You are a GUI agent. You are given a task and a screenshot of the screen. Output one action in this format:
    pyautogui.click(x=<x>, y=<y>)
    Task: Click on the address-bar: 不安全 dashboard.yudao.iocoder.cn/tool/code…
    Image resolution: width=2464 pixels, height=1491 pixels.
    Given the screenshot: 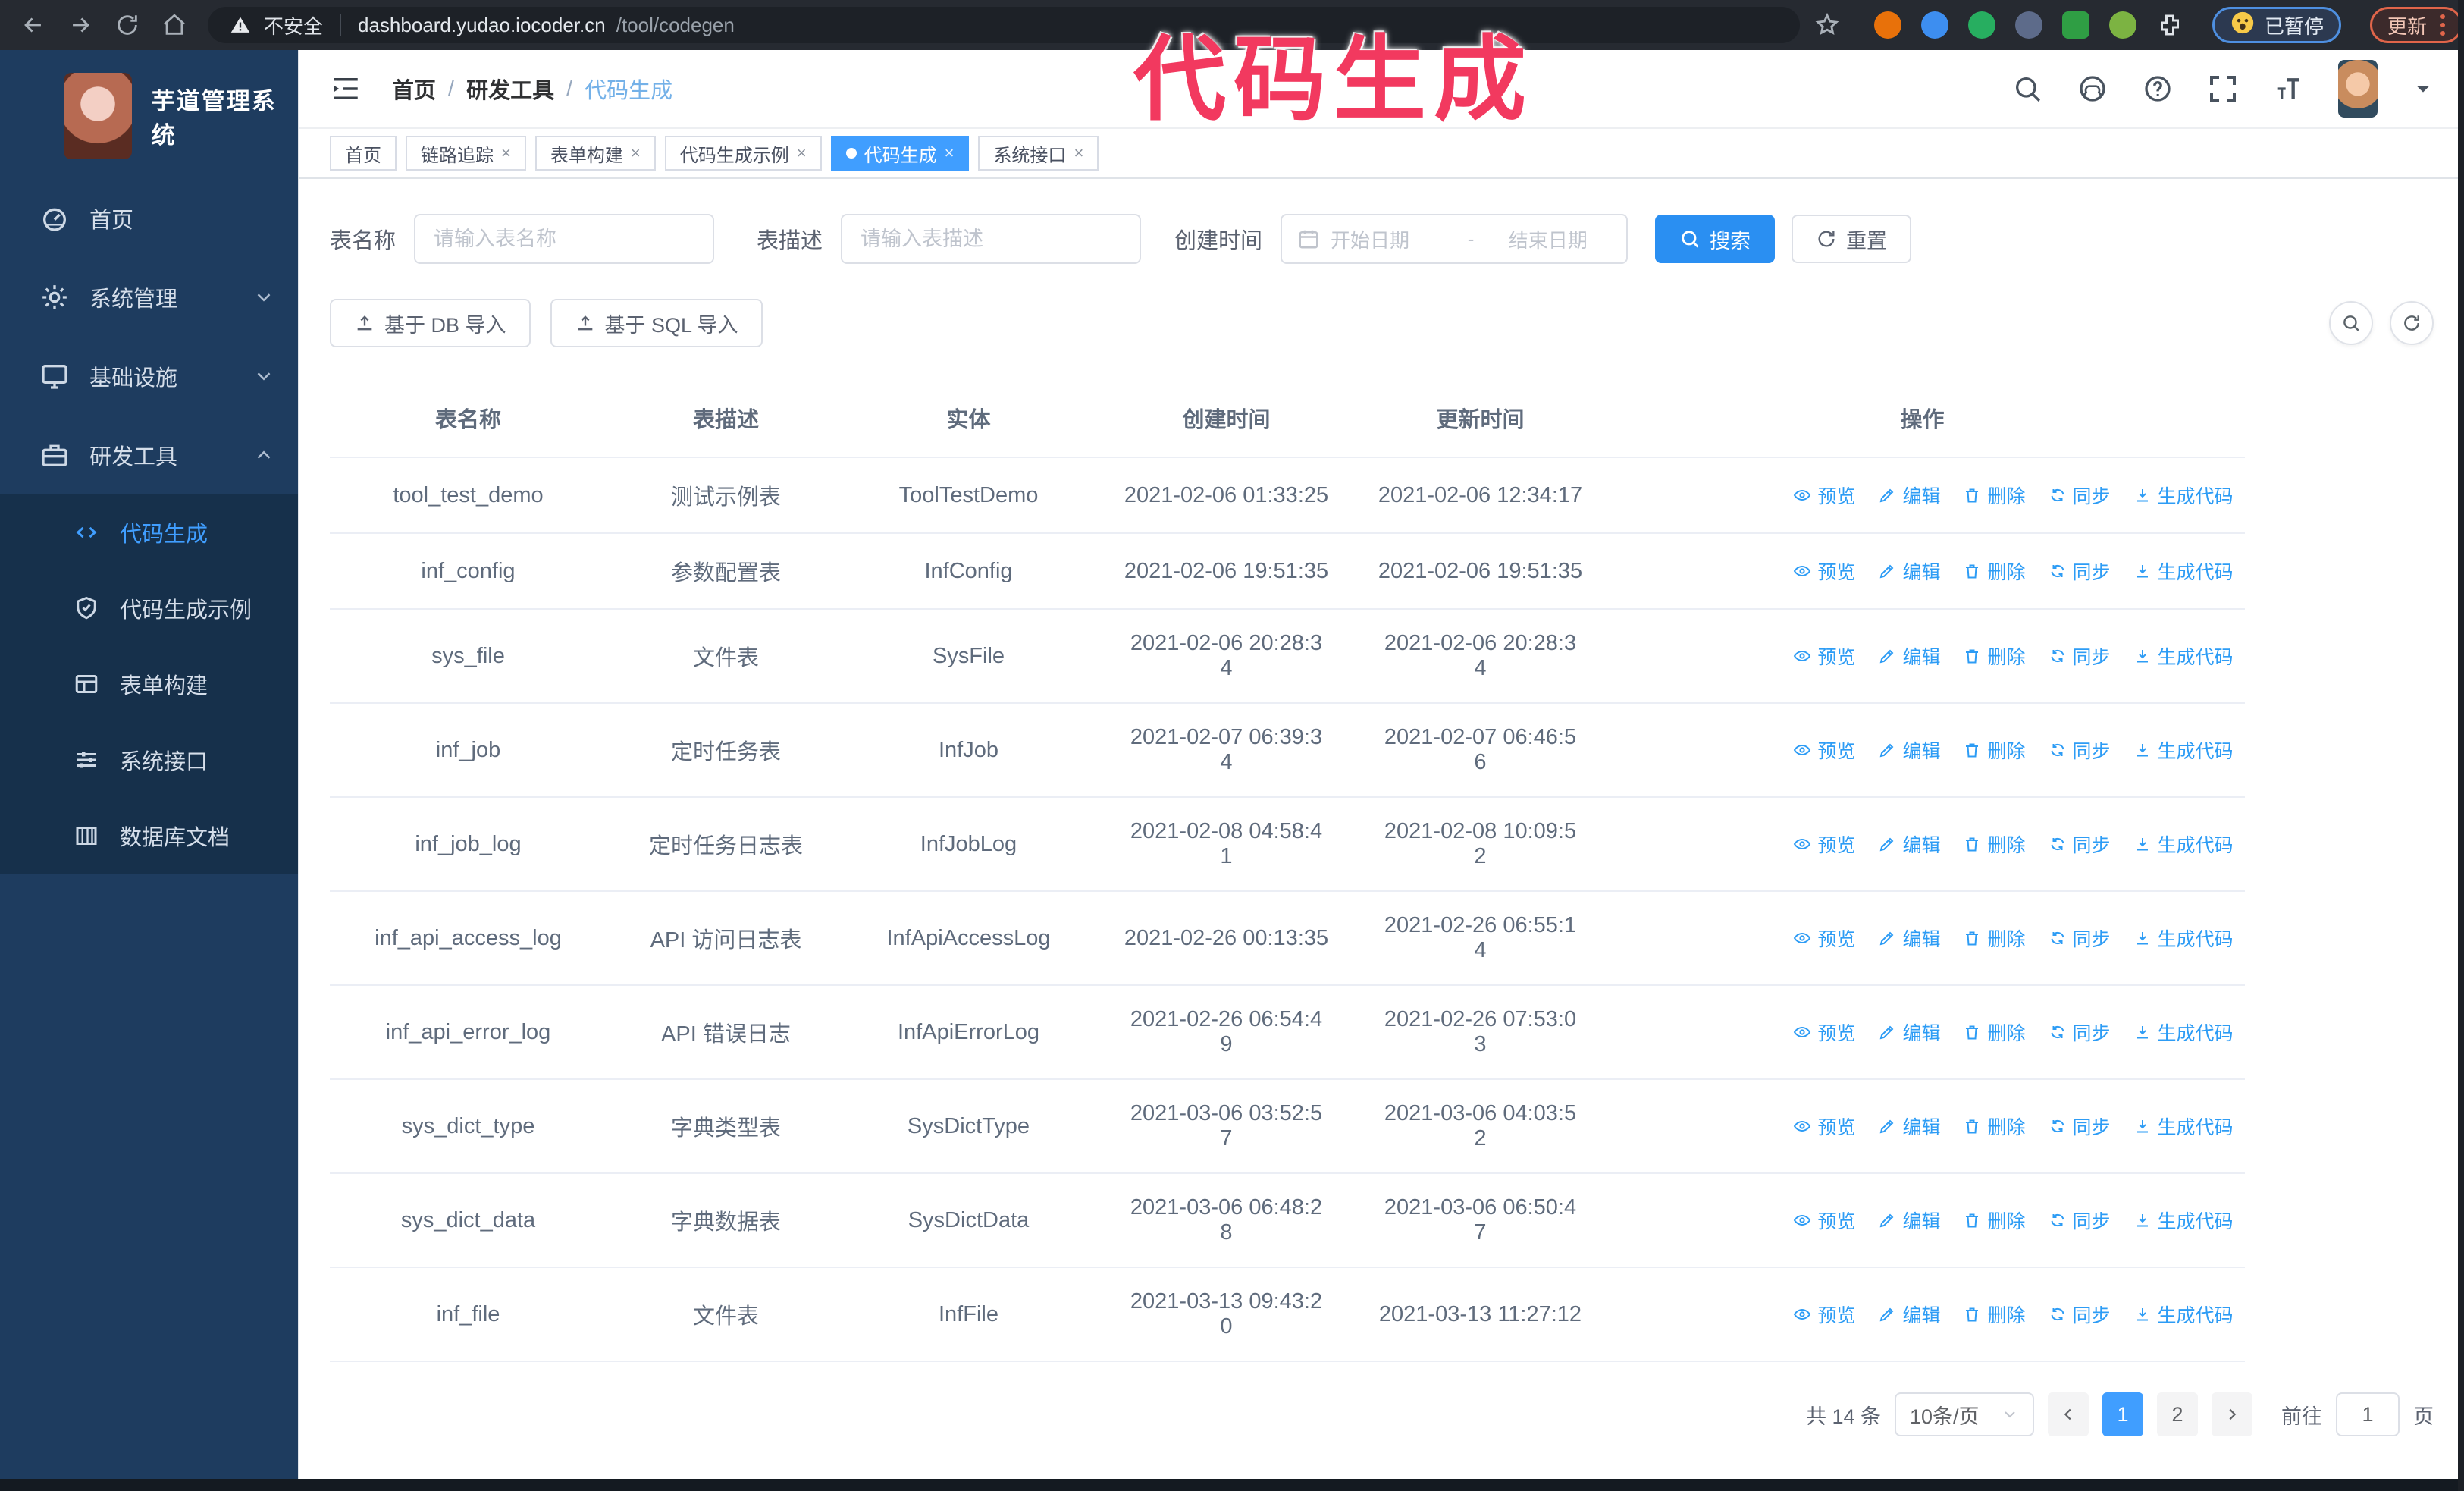 What is the action you would take?
    pyautogui.click(x=1004, y=25)
    